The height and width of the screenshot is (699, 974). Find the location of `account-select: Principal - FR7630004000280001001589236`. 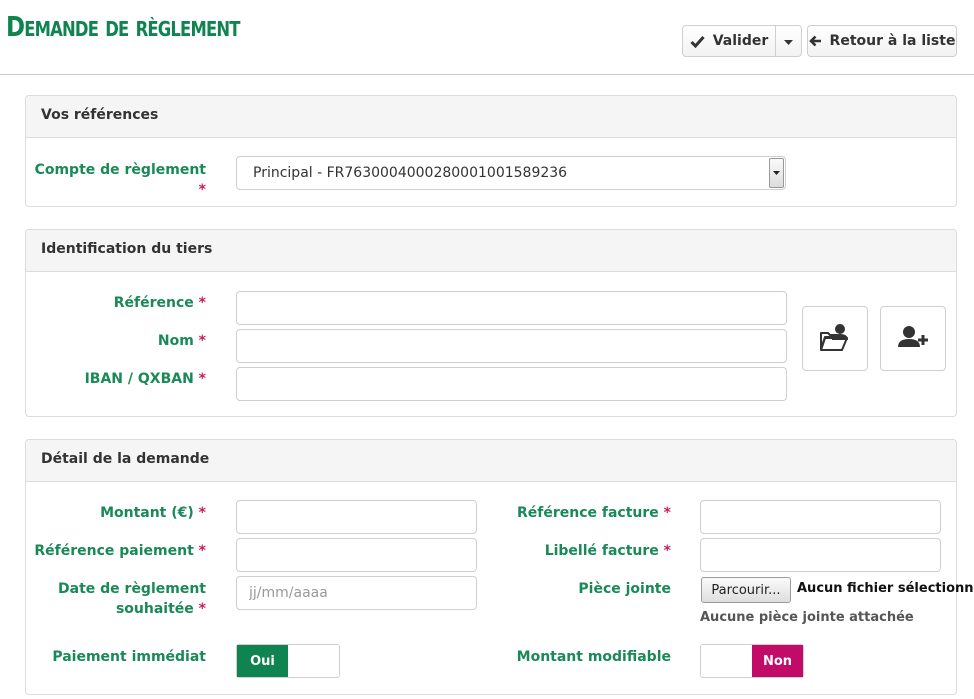

account-select: Principal - FR7630004000280001001589236 is located at coordinates (511, 173).